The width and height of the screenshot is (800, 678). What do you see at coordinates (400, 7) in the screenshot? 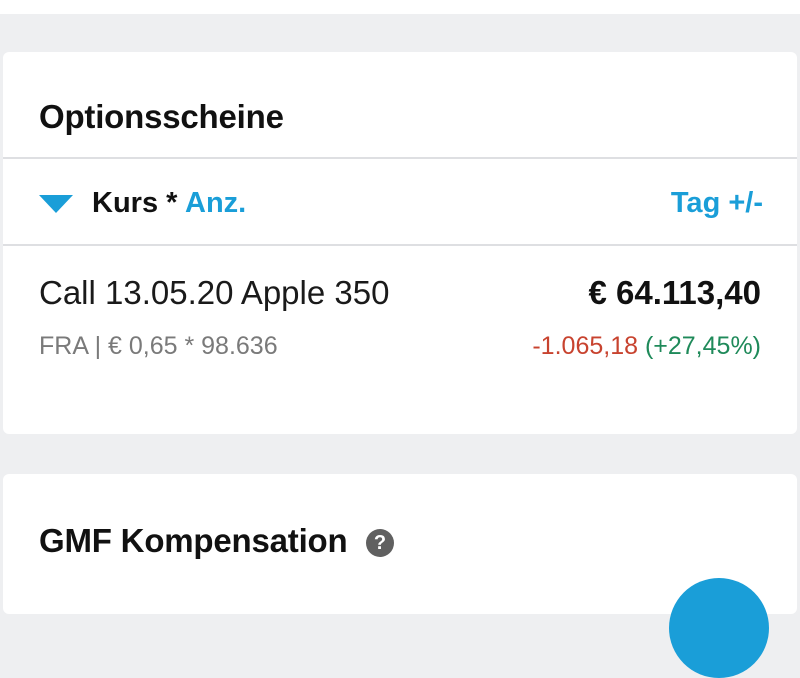
I see `top-strip` at bounding box center [400, 7].